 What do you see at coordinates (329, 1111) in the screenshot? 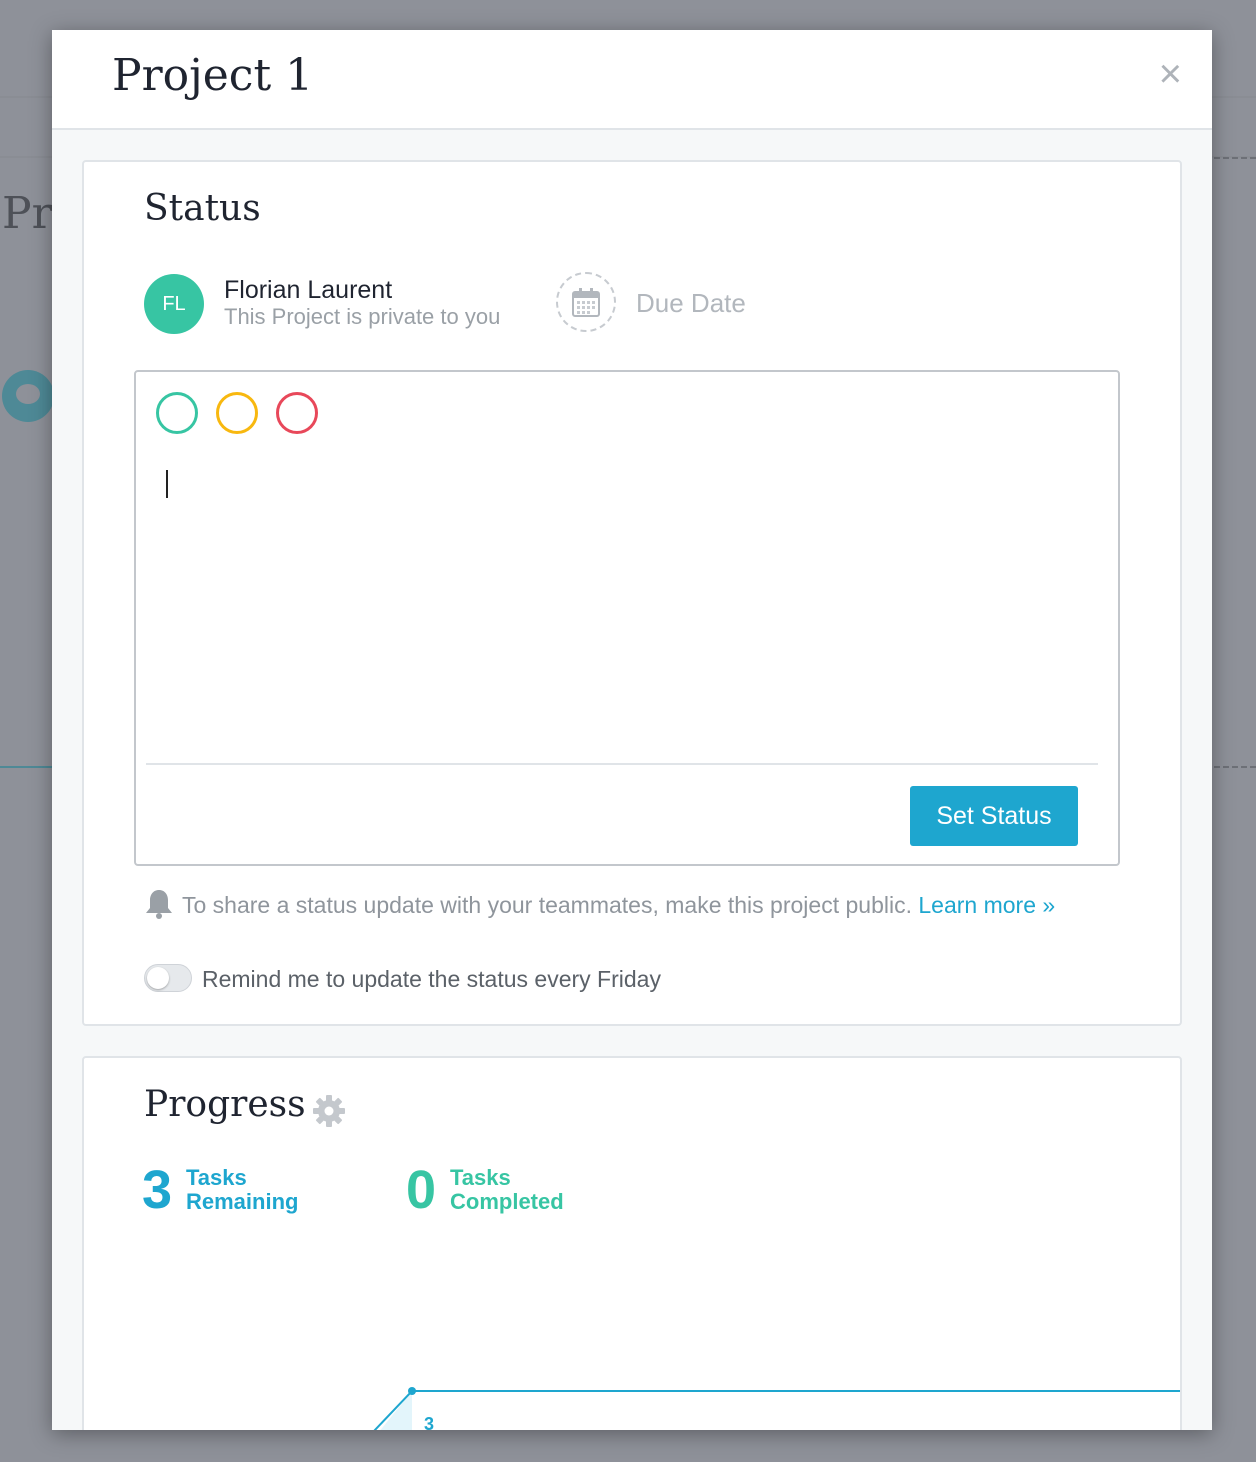
I see `gear-icon` at bounding box center [329, 1111].